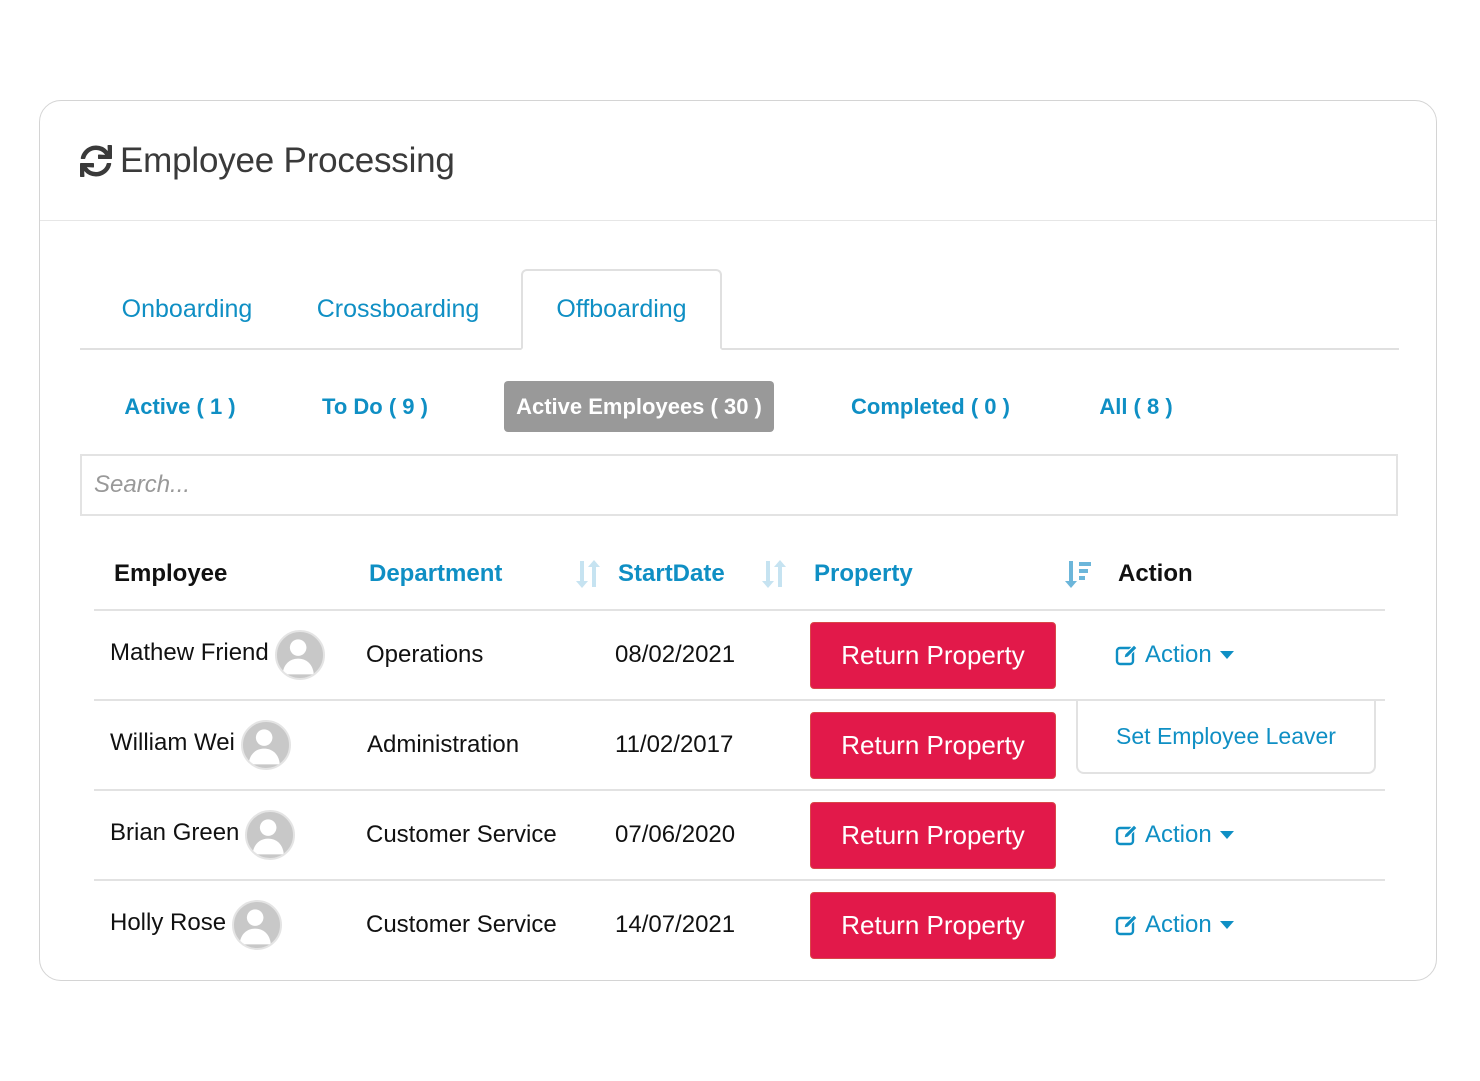 Image resolution: width=1480 pixels, height=1081 pixels. Describe the element at coordinates (675, 834) in the screenshot. I see `start-date-cell: 07/06/2020` at that location.